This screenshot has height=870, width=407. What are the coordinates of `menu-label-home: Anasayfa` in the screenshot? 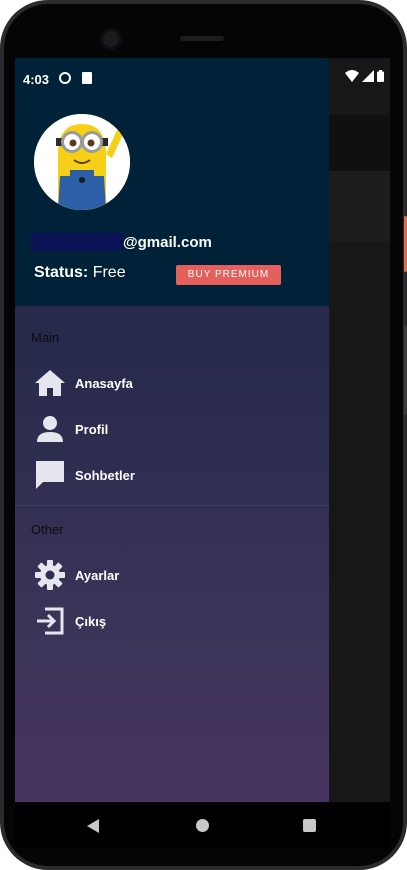 It's located at (104, 383).